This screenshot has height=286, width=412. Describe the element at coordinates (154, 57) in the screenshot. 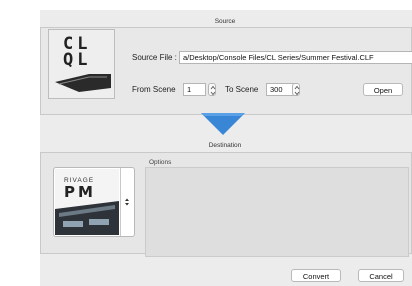

I see `source-file-label: Source File :` at that location.